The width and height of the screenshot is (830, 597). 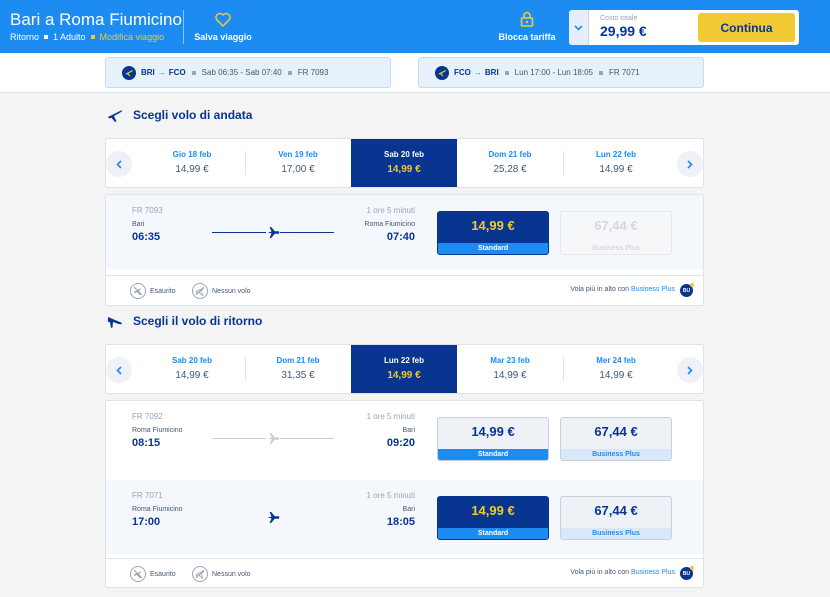 What do you see at coordinates (600, 289) in the screenshot?
I see `promo-text: Vola più in alto con` at bounding box center [600, 289].